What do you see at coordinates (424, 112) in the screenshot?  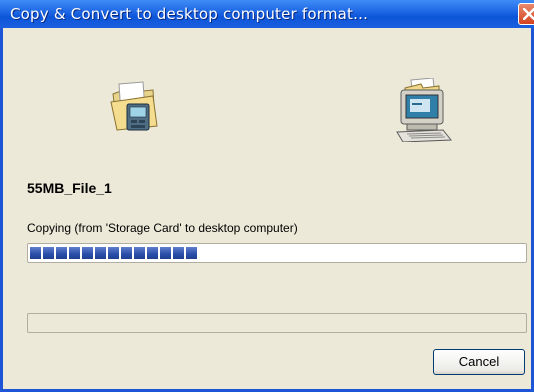 I see `desktop-computer-icon` at bounding box center [424, 112].